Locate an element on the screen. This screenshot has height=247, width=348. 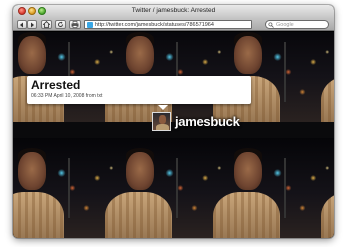
forward-button is located at coordinates (32, 24).